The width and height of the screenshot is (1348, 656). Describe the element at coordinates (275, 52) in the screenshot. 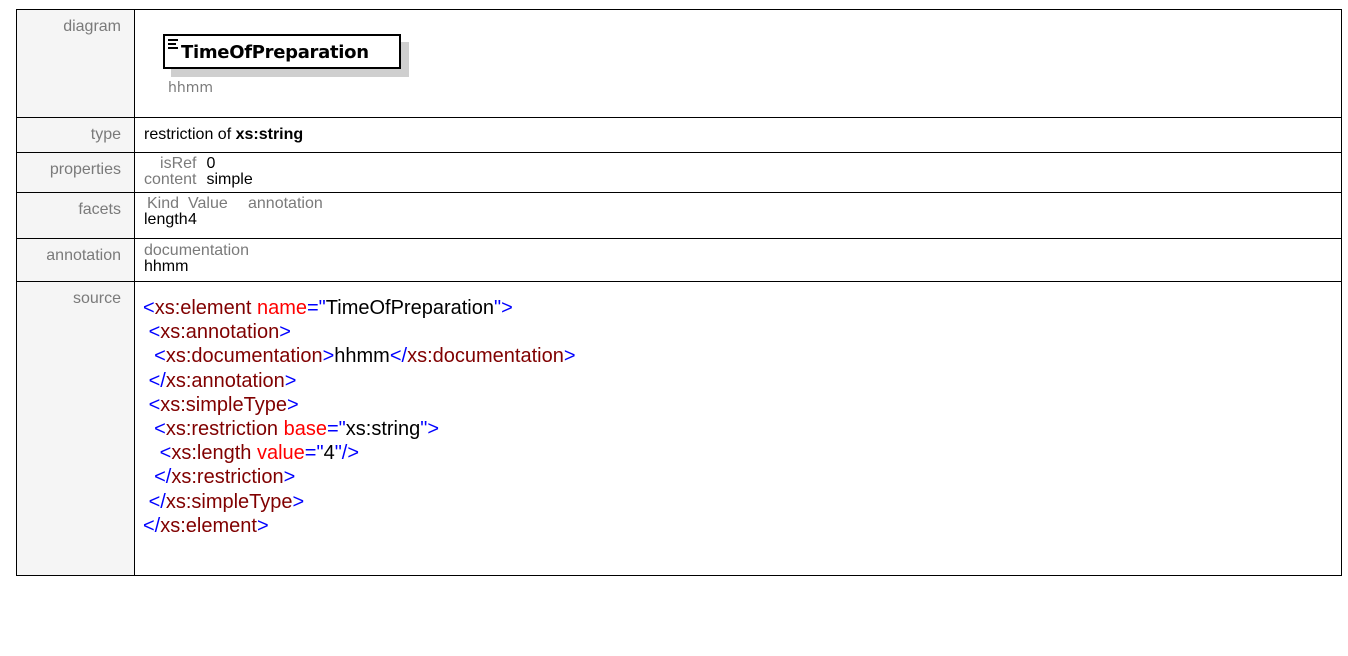

I see `diagram-element-name: TimeOfPreparation` at that location.